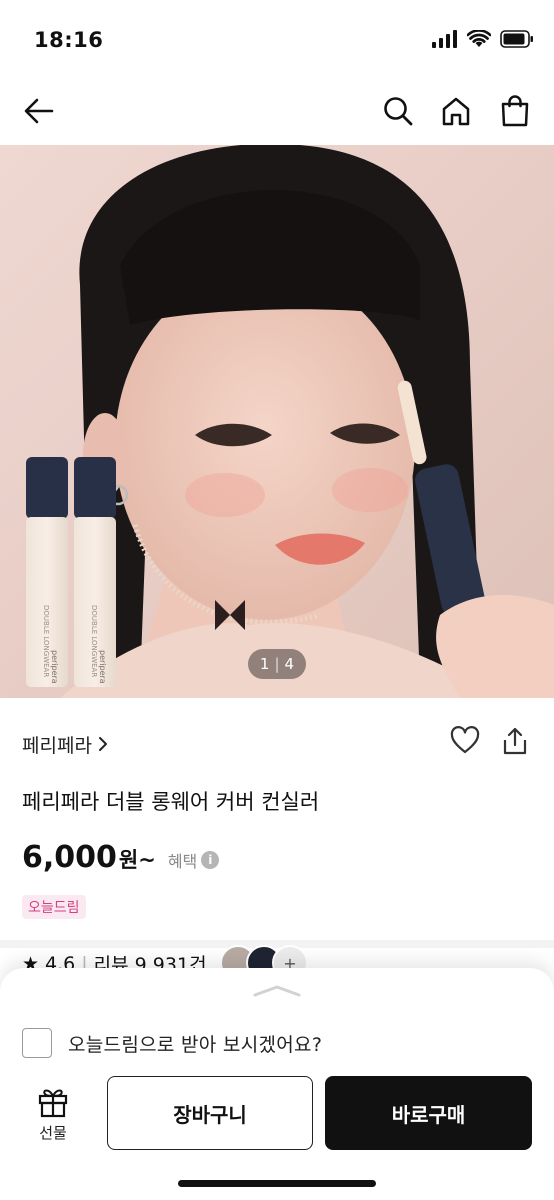  Describe the element at coordinates (277, 111) in the screenshot. I see `nav-bar` at that location.